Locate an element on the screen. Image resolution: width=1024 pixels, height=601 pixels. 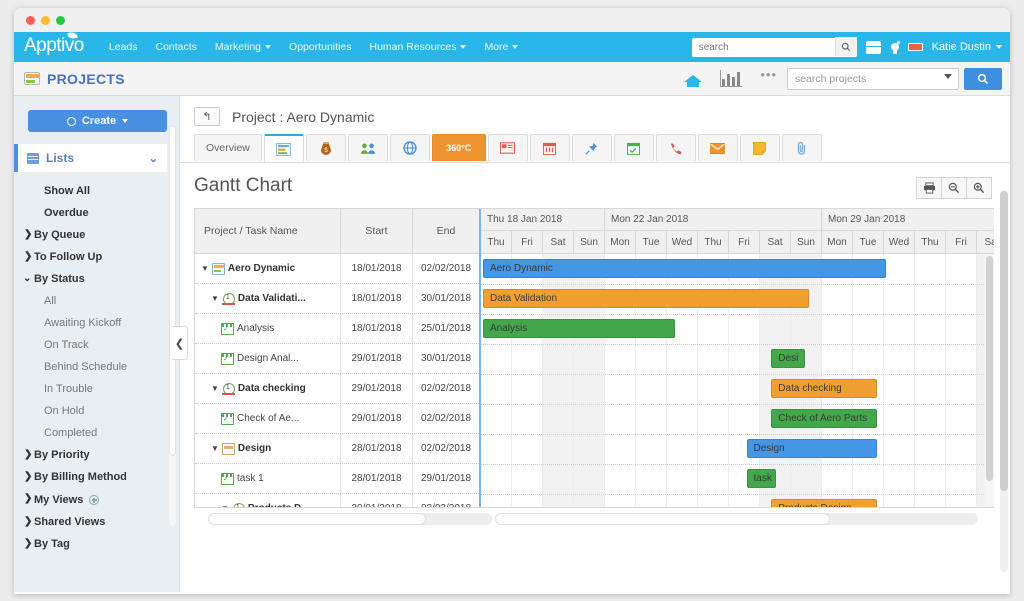
table-row: ▼ 1 Data Validati... 18/01/2018 30/01/2018 is located at coordinates (337, 299).